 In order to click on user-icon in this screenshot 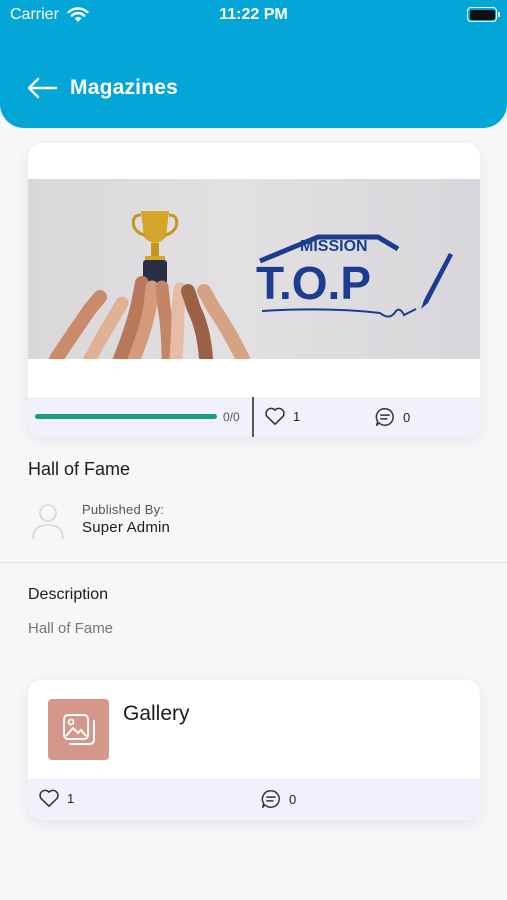, I will do `click(48, 522)`.